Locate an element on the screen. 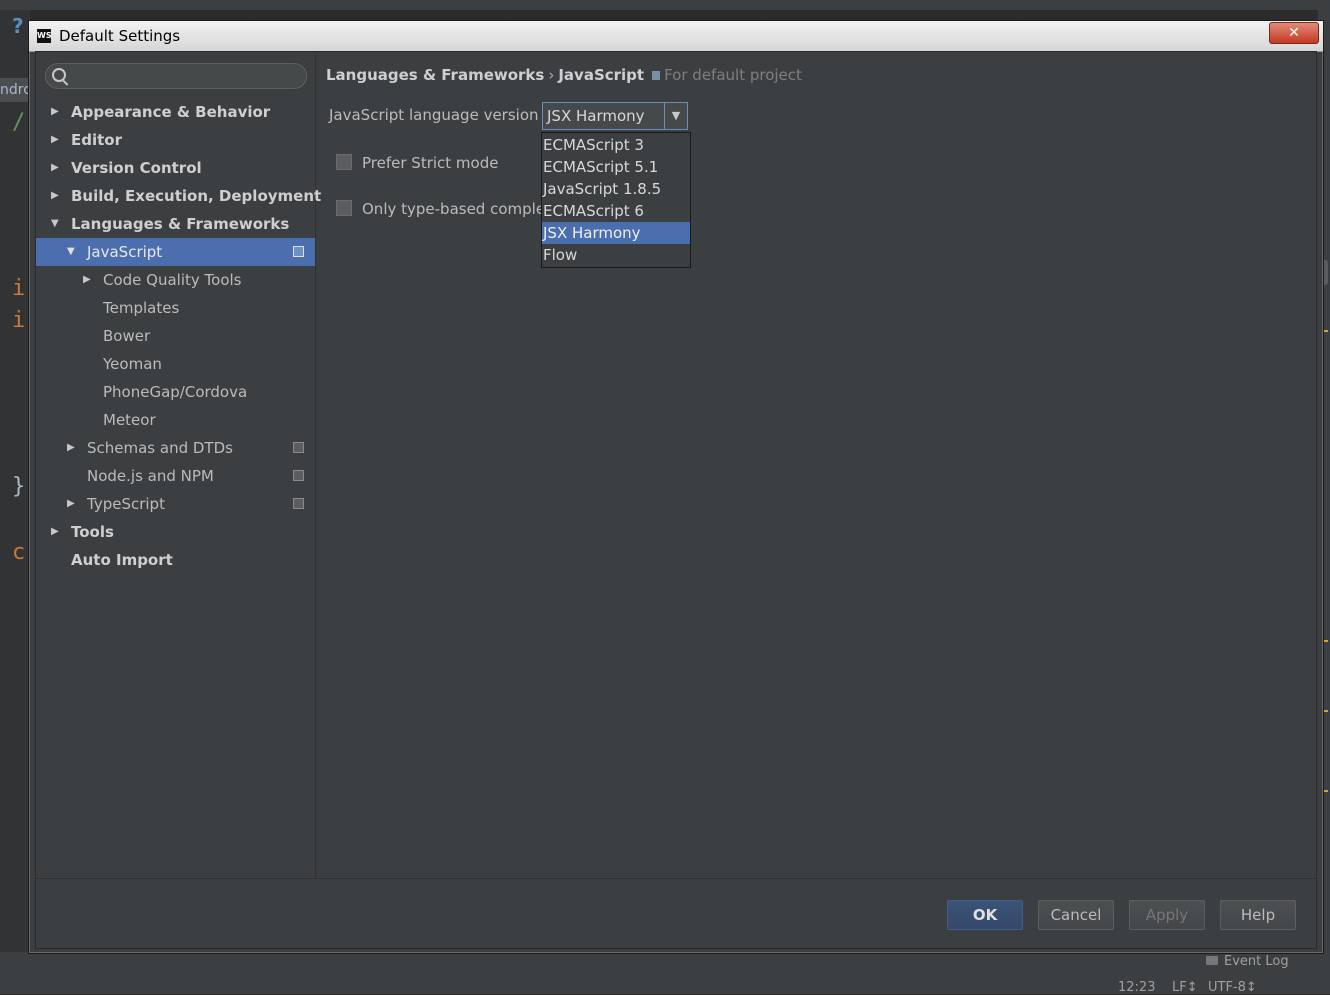 This screenshot has height=995, width=1330. ide-toolbar is located at coordinates (665, 5).